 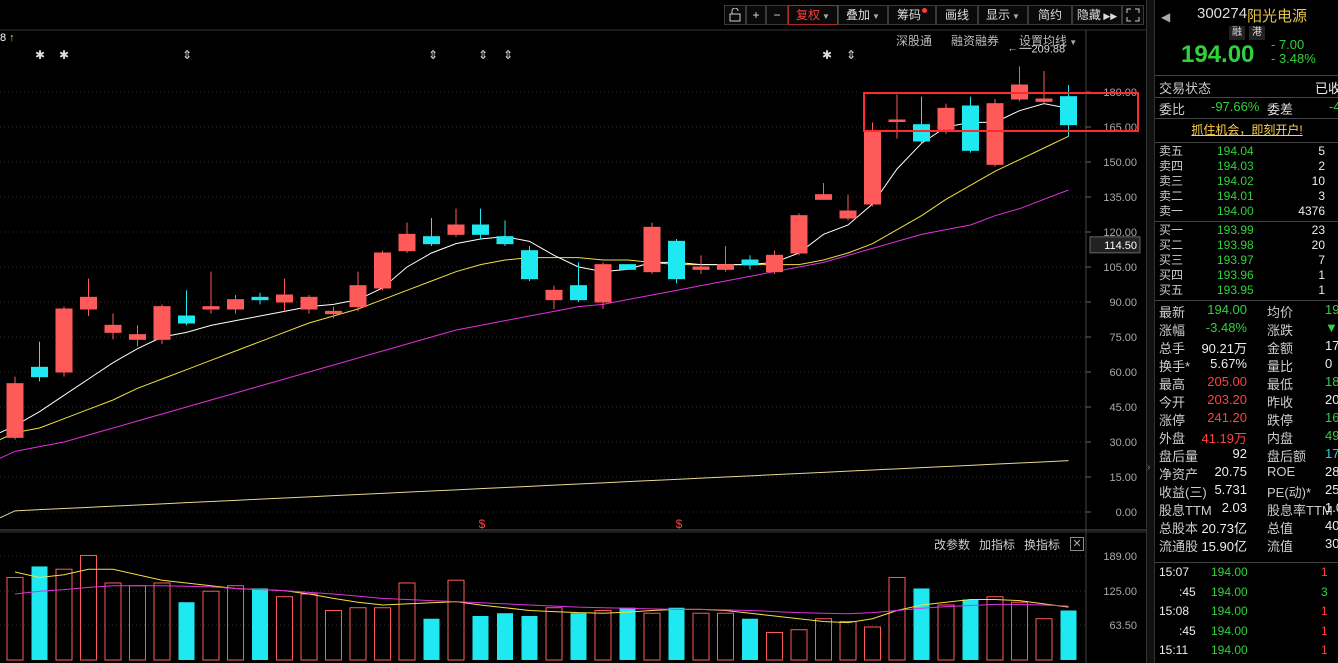 What do you see at coordinates (1171, 290) in the screenshot?
I see `bid-level-label: 买五` at bounding box center [1171, 290].